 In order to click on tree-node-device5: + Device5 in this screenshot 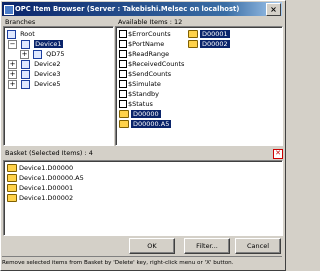, I will do `click(34, 84)`.